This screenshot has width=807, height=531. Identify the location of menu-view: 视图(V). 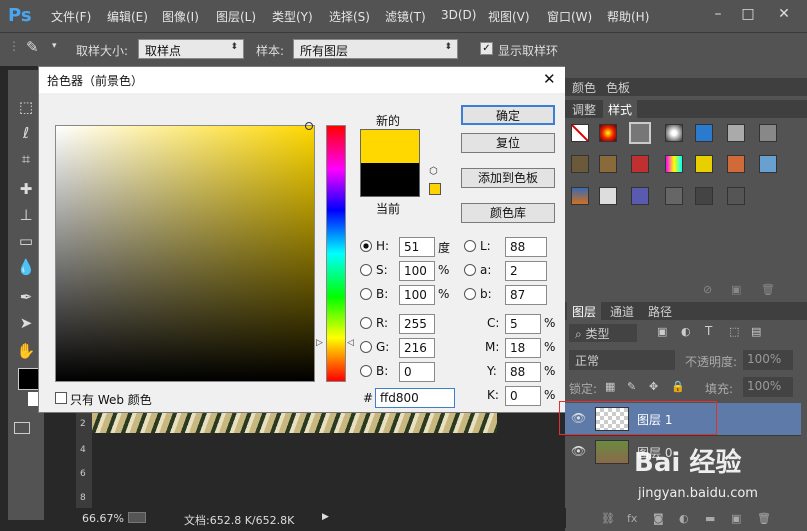
(509, 16).